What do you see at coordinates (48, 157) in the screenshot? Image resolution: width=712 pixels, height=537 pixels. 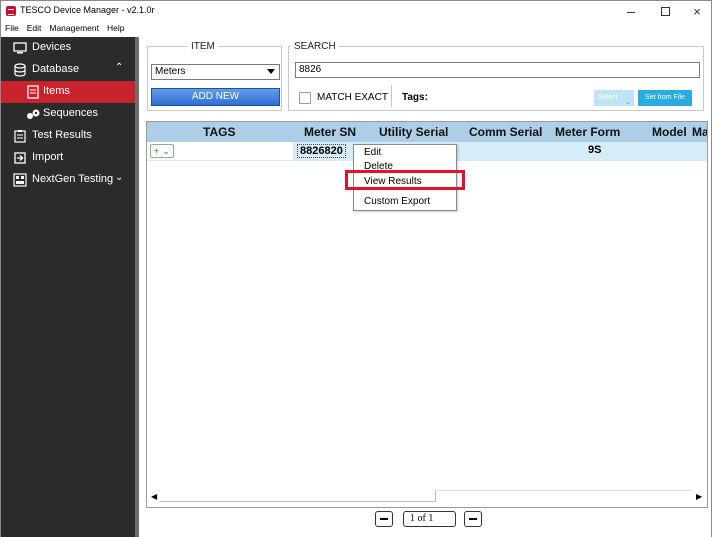 I see `sidebar-item-label: Import` at bounding box center [48, 157].